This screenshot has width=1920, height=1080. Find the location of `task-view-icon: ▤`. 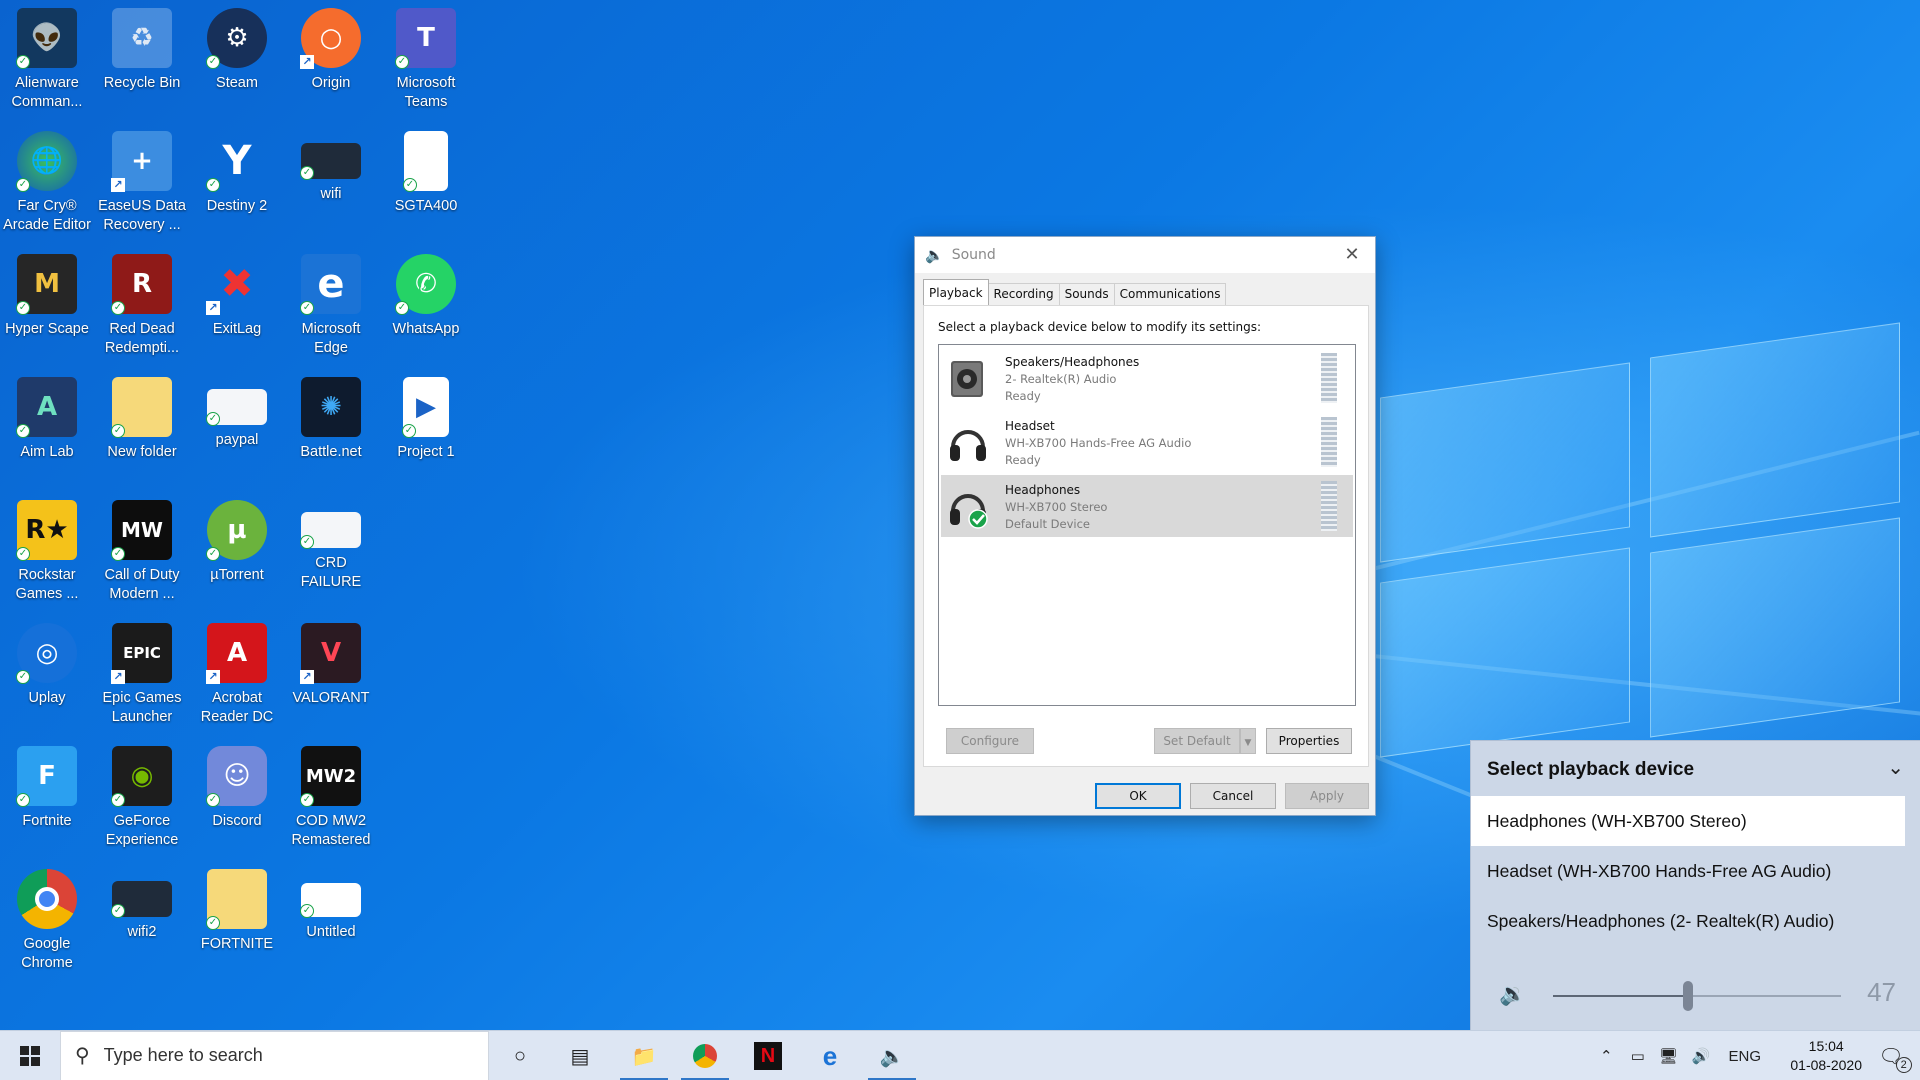

task-view-icon: ▤ is located at coordinates (580, 1056).